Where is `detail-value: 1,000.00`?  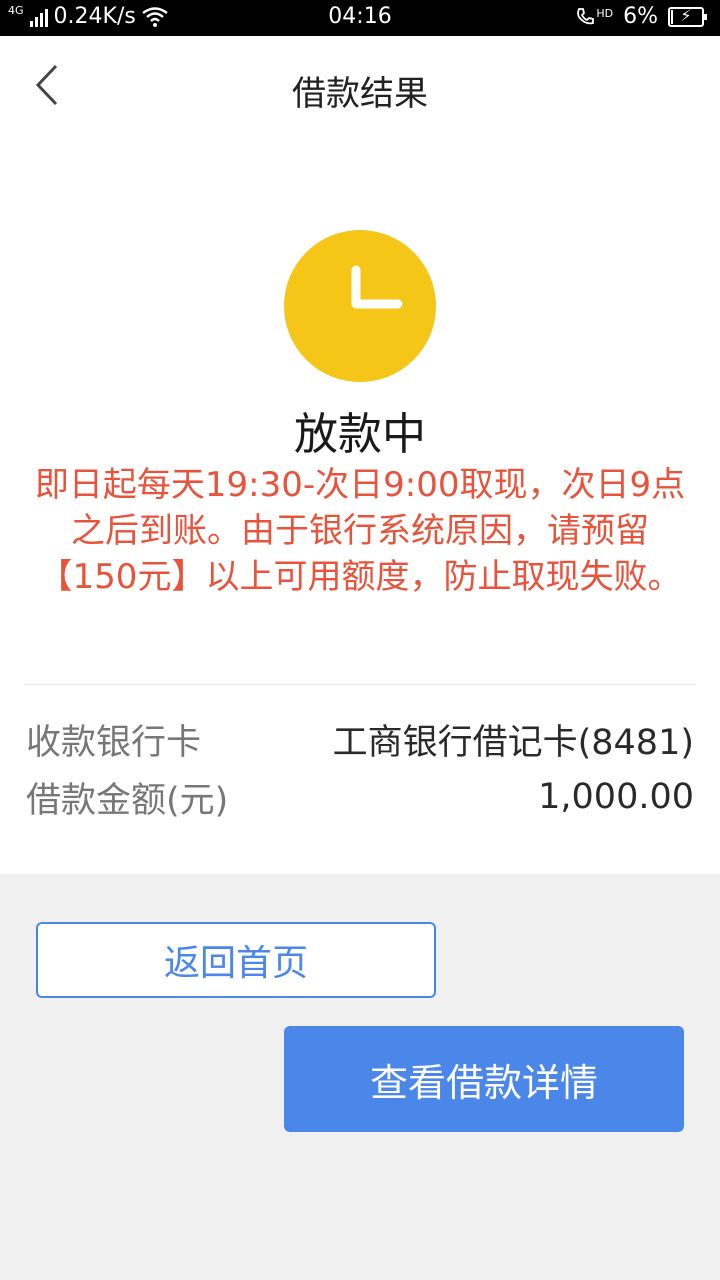 detail-value: 1,000.00 is located at coordinates (616, 797).